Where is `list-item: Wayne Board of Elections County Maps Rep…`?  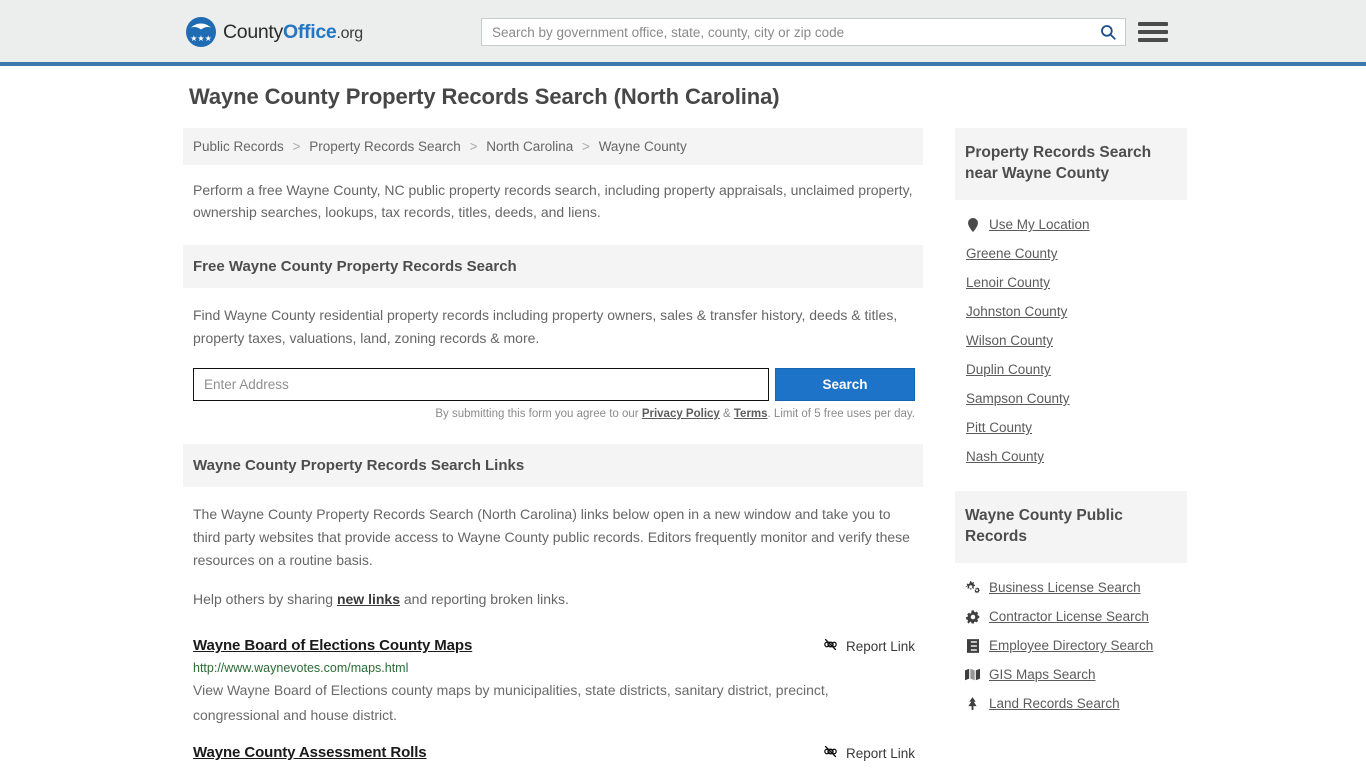 list-item: Wayne Board of Elections County Maps Rep… is located at coordinates (554, 682).